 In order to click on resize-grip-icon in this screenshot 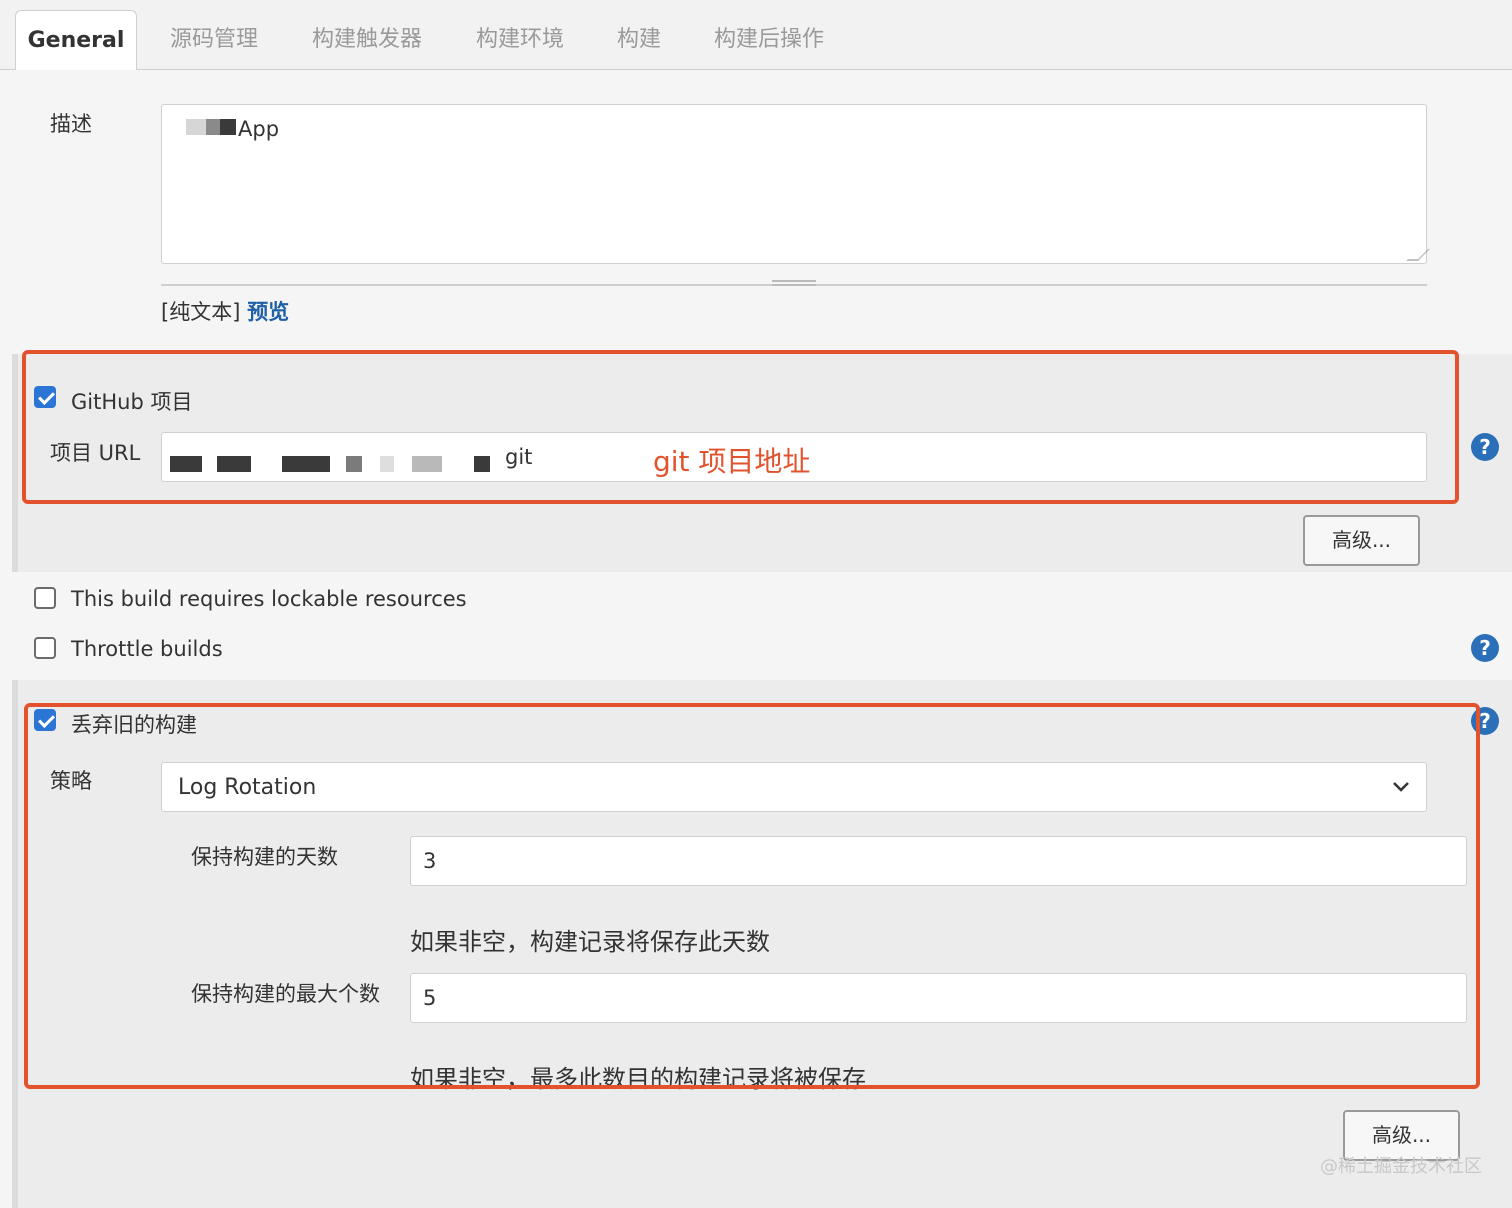, I will do `click(1418, 255)`.